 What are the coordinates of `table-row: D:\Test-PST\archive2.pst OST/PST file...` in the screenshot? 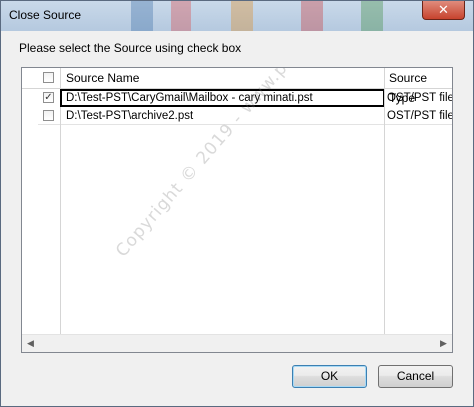 It's located at (237, 116).